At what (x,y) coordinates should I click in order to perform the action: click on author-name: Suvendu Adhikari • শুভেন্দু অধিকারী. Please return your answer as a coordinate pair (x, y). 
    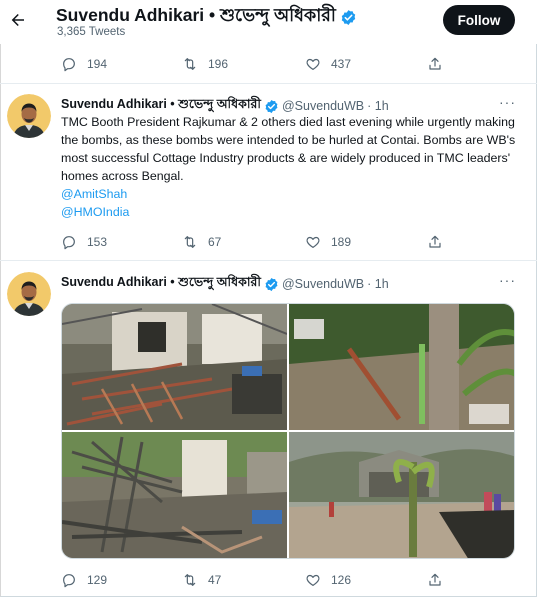
    Looking at the image, I should click on (161, 284).